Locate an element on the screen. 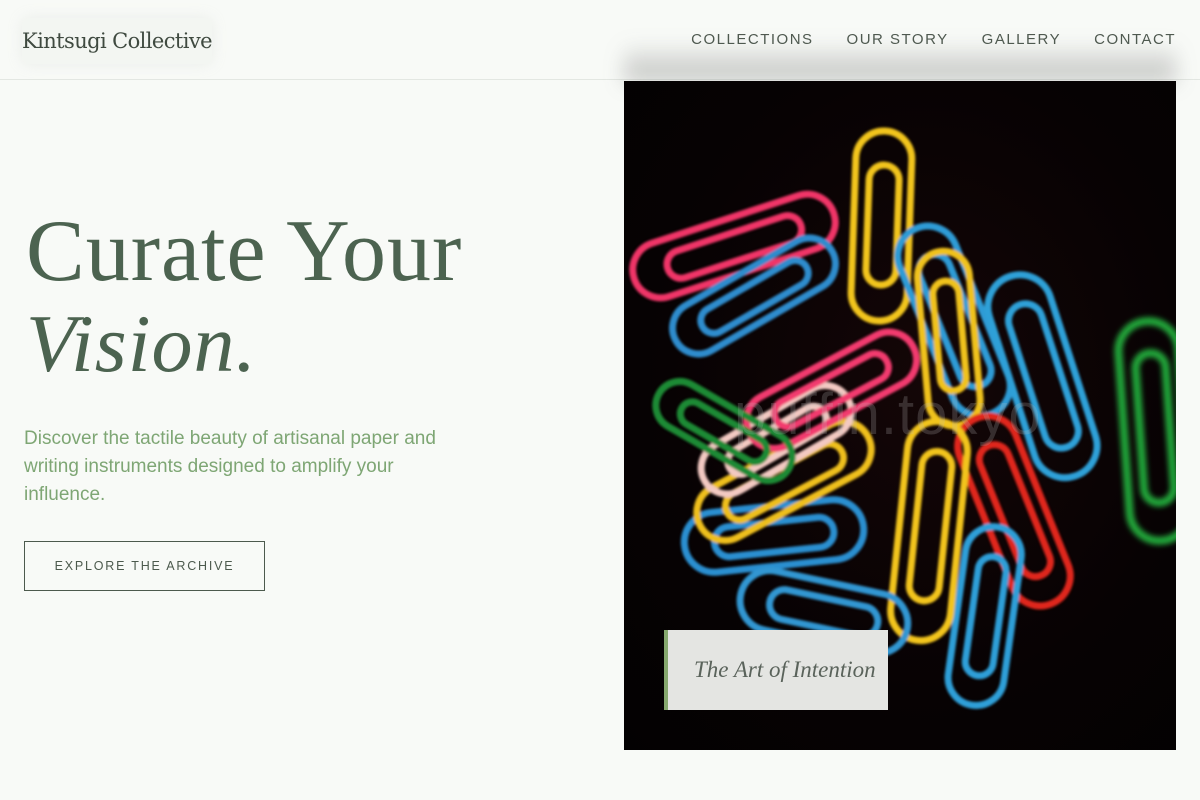  hero-title: Curate Your Vision. is located at coordinates (244, 298).